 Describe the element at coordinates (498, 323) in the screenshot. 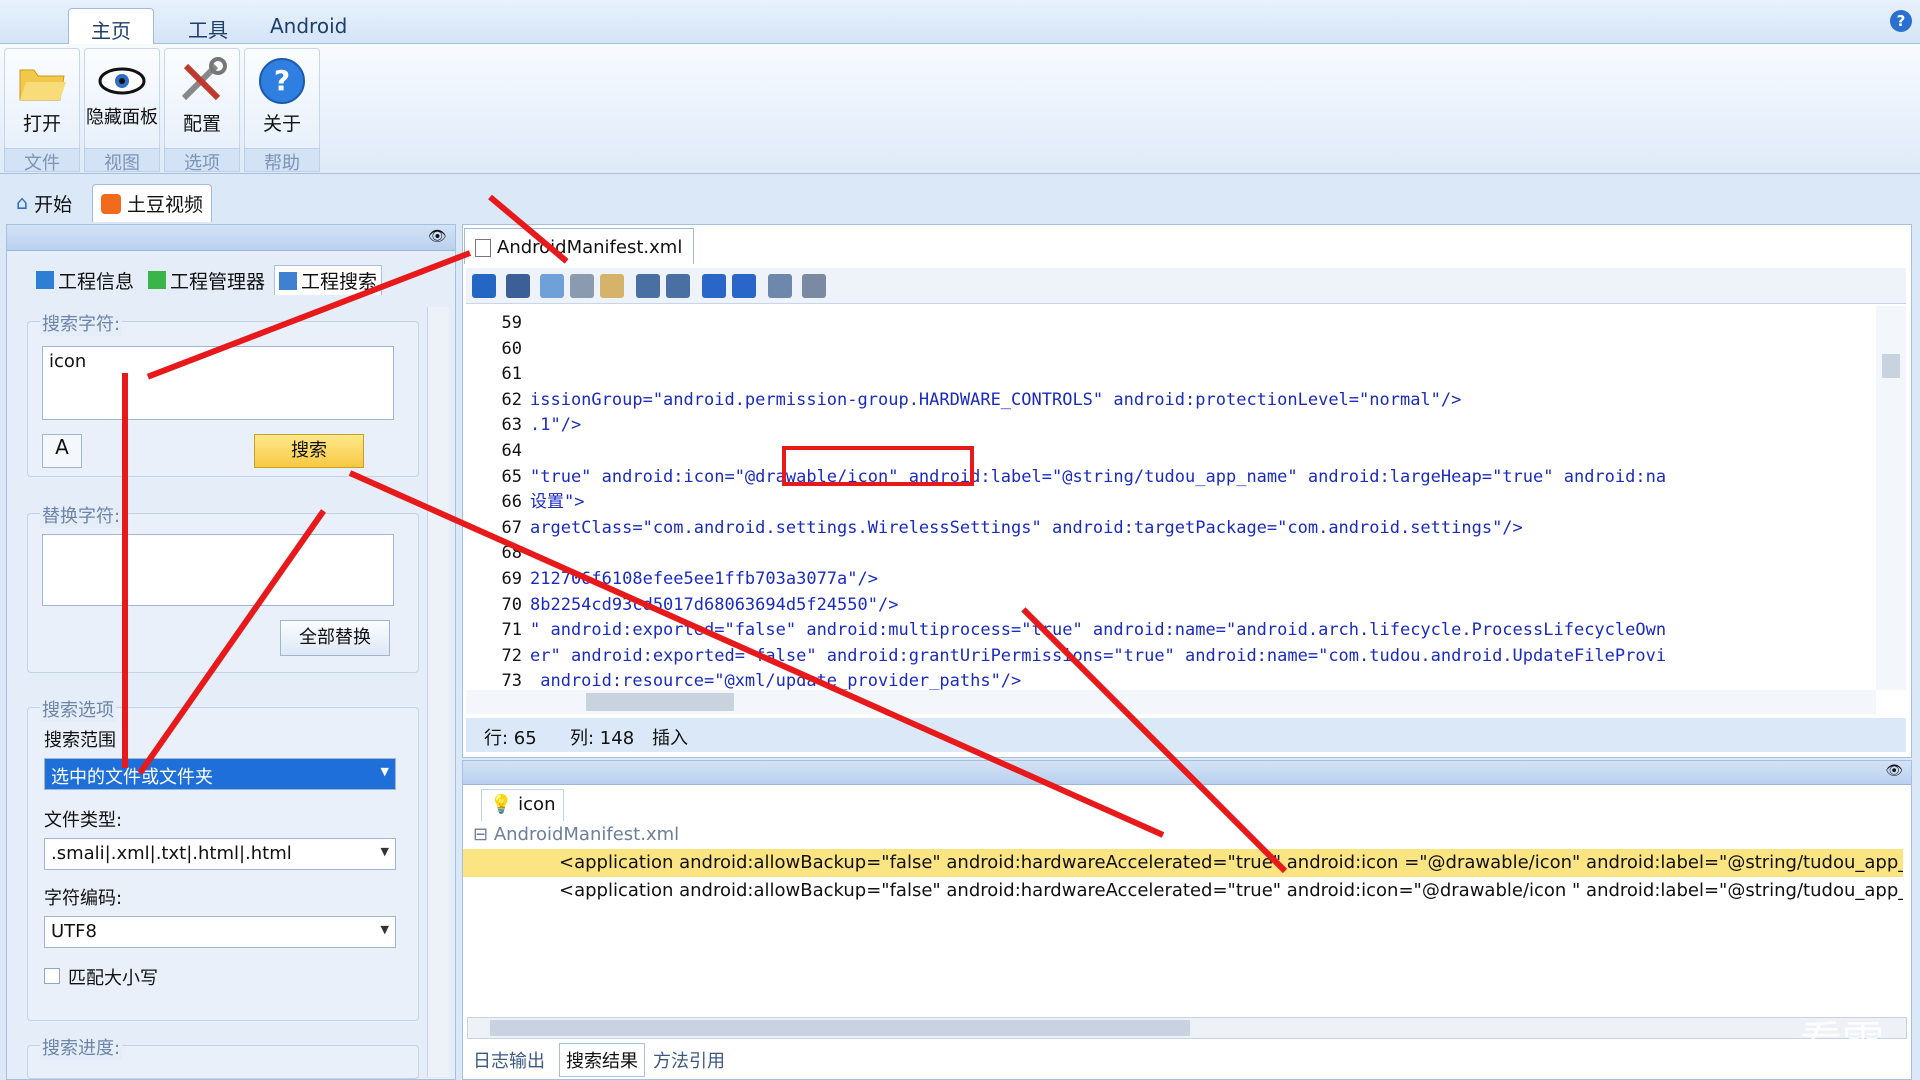

I see `code-line: 59` at that location.